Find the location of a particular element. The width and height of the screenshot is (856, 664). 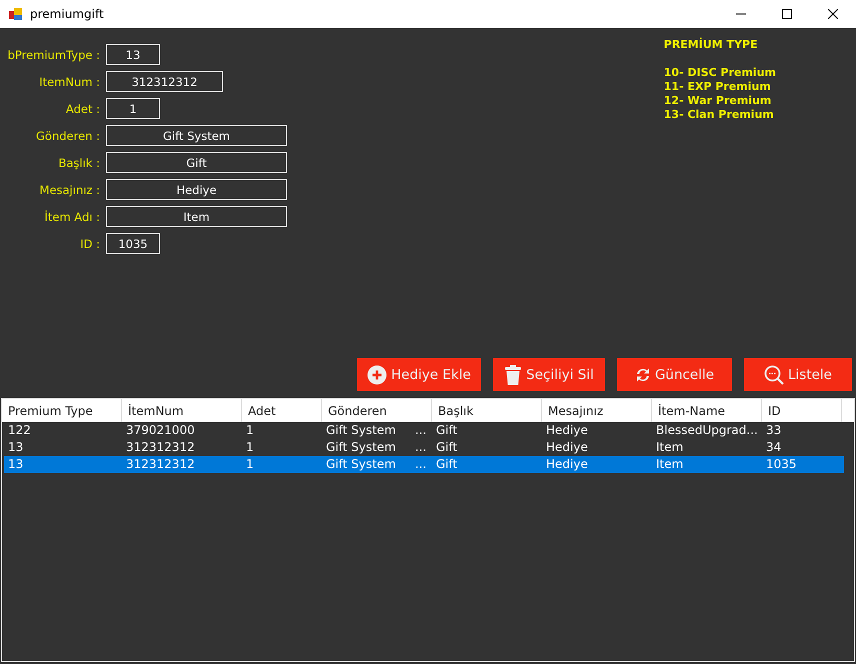

table-cell-text: 379021000 is located at coordinates (160, 430).